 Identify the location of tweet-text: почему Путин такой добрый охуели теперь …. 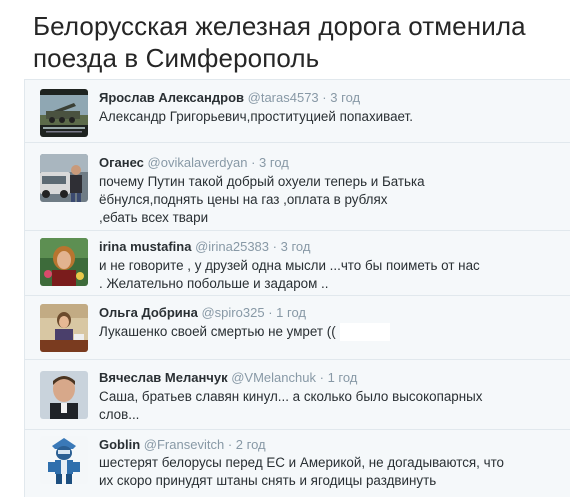
(262, 199).